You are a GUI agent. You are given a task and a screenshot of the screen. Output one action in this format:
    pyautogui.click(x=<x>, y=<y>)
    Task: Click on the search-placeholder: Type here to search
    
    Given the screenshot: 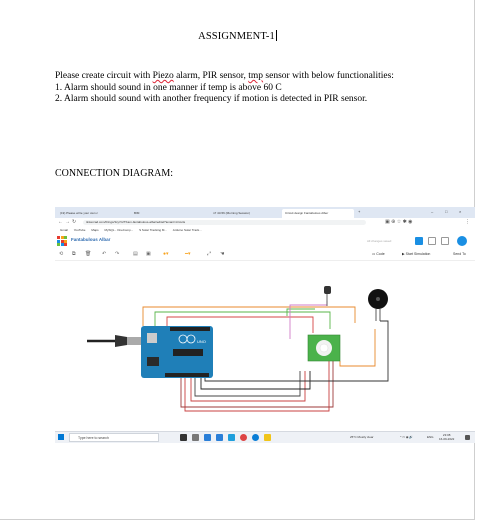 What is the action you would take?
    pyautogui.click(x=93, y=438)
    